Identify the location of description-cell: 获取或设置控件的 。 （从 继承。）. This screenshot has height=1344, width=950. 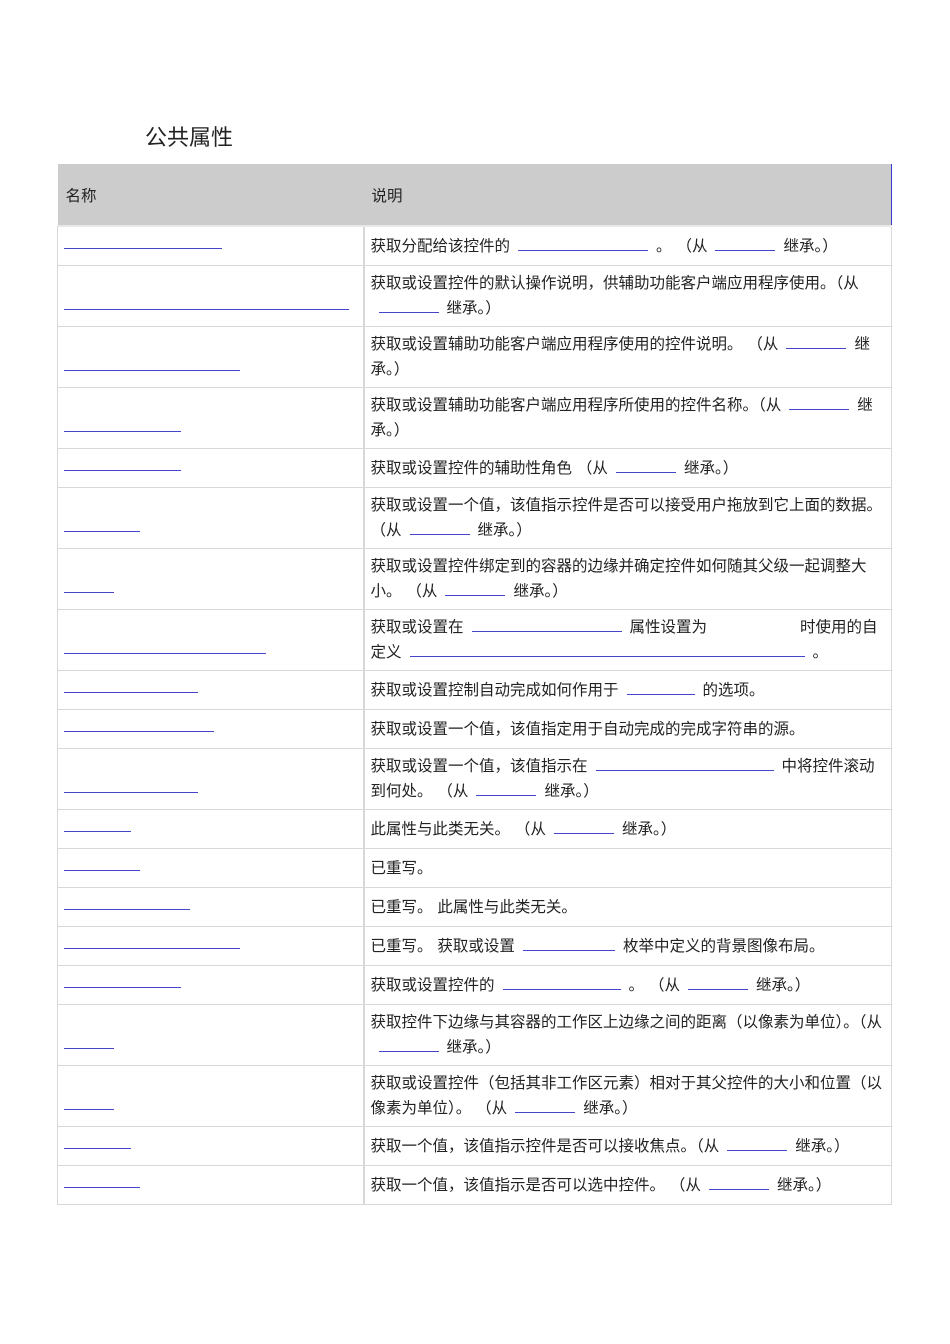
(627, 985).